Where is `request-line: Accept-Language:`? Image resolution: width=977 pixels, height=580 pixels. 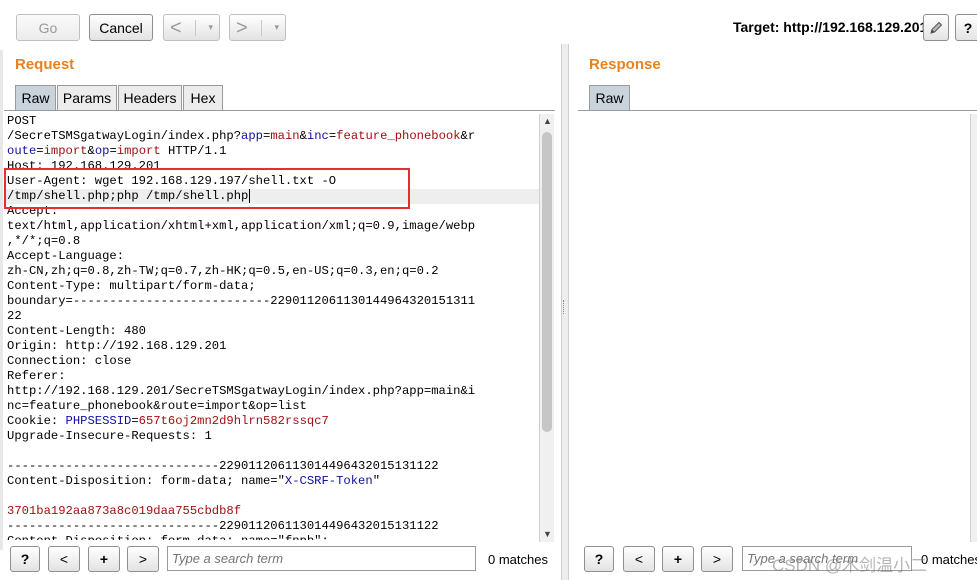
request-line: Accept-Language: is located at coordinates (271, 256).